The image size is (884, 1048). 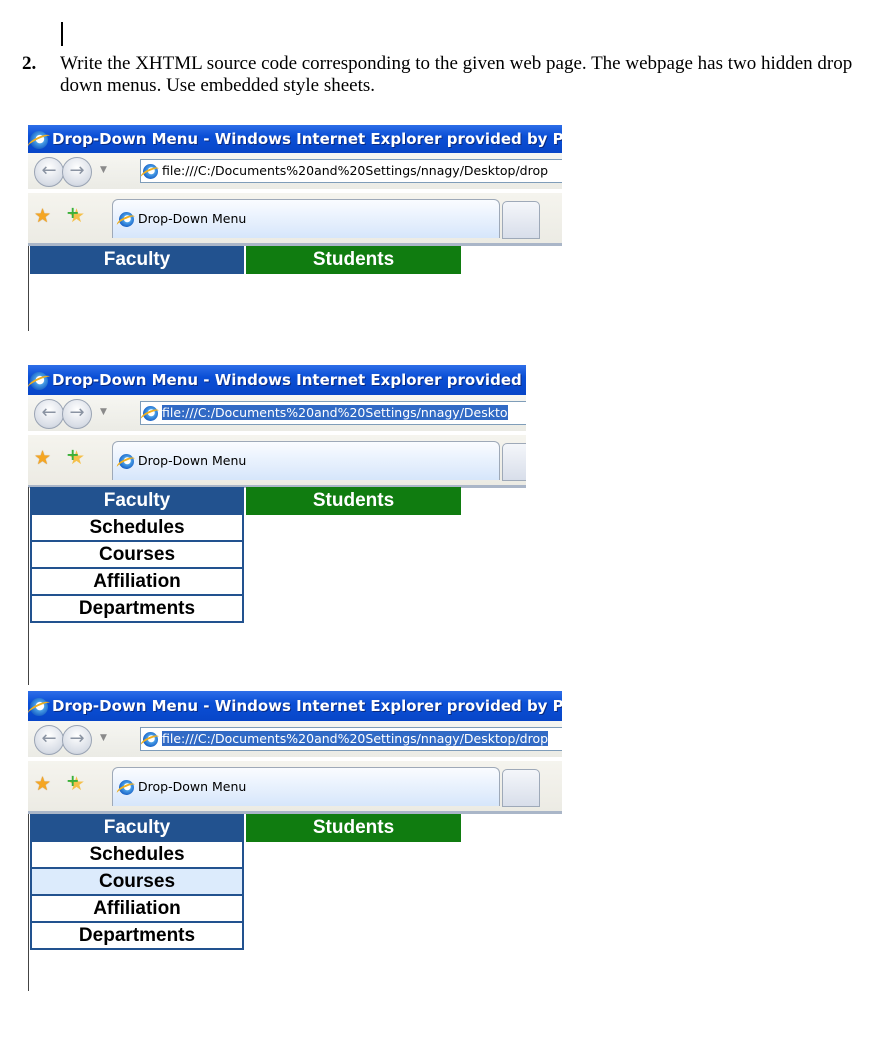 I want to click on dropdown-item-courses-hovered: Courses, so click(x=137, y=881).